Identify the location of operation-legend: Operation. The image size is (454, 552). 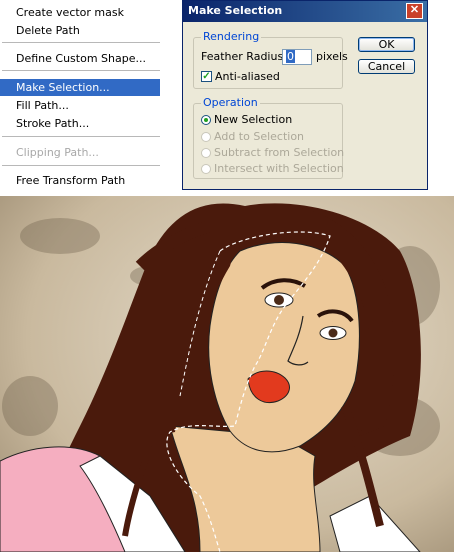
(230, 102).